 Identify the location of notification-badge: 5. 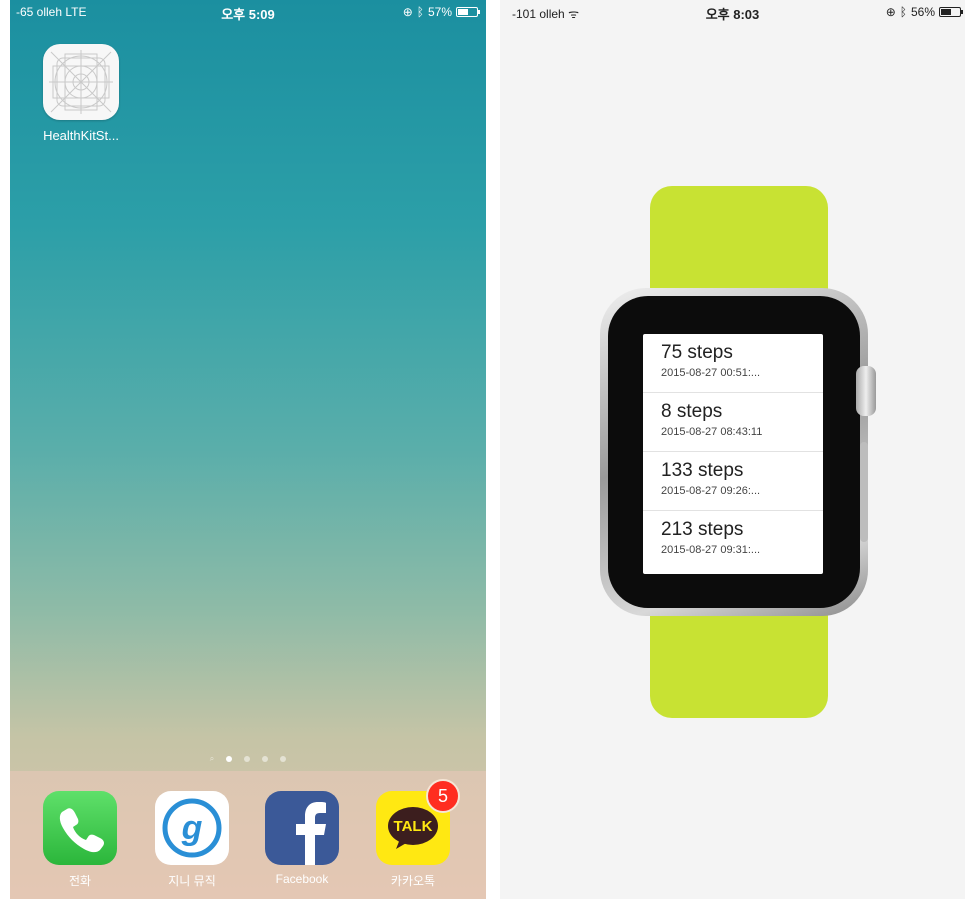
(443, 796).